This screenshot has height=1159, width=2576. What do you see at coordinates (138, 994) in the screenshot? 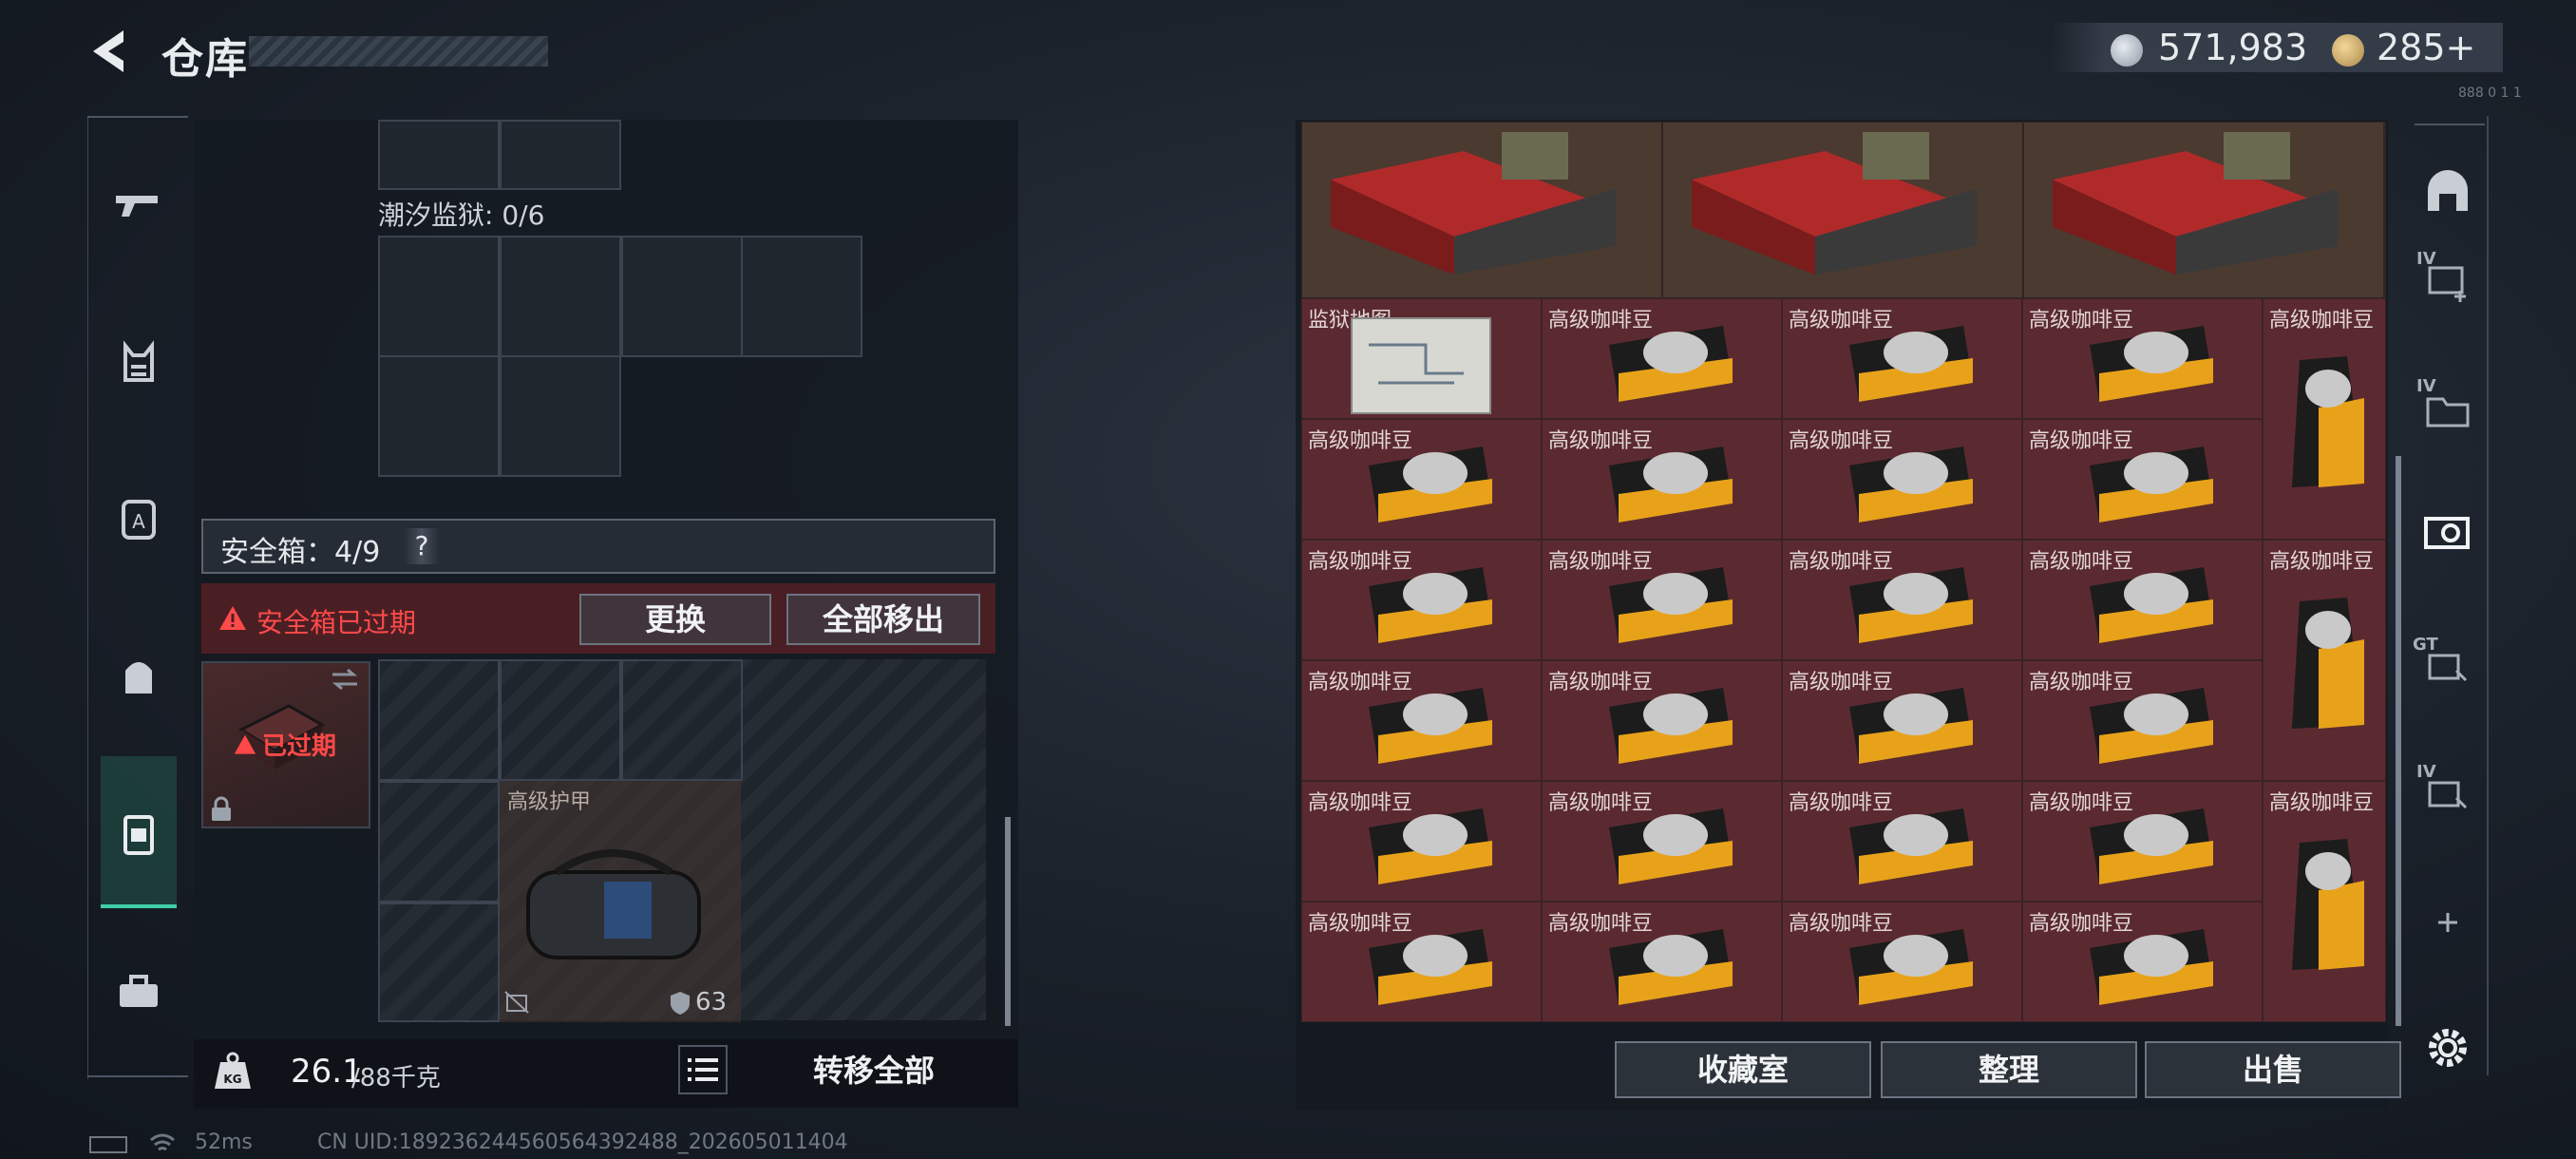
I see `toolbox-icon` at bounding box center [138, 994].